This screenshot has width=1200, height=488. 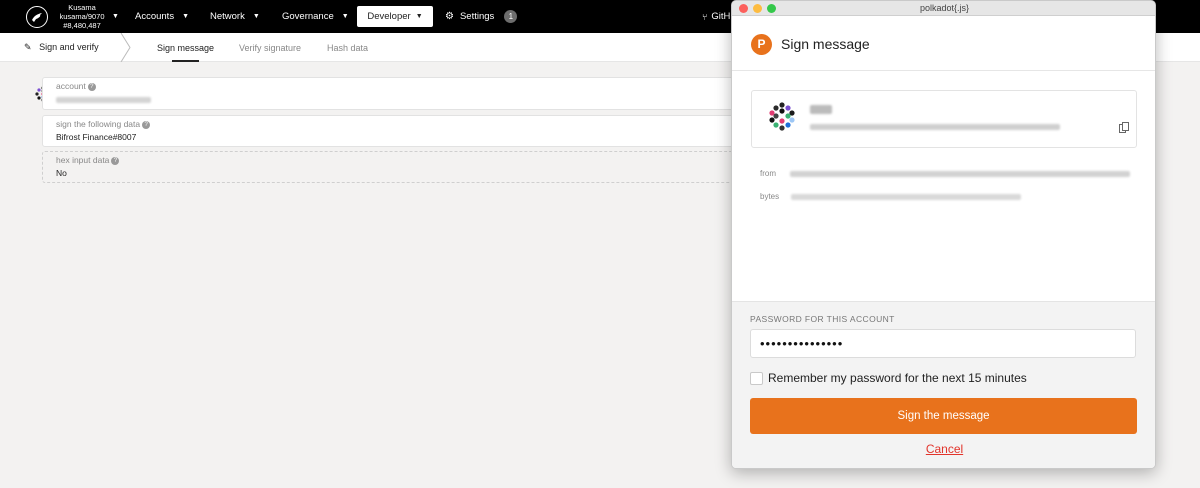 I want to click on sign-message-button: Sign the message, so click(x=943, y=416).